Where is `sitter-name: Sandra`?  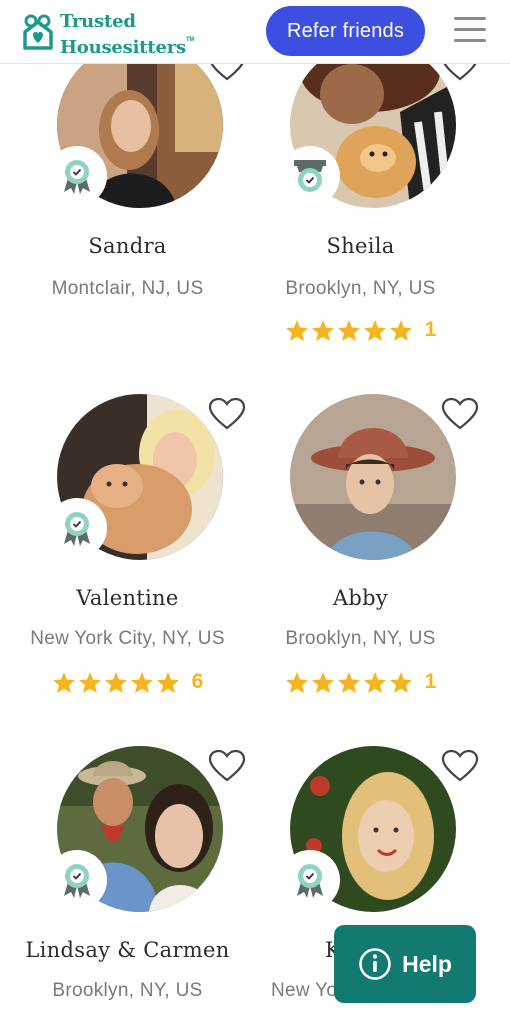 sitter-name: Sandra is located at coordinates (127, 246).